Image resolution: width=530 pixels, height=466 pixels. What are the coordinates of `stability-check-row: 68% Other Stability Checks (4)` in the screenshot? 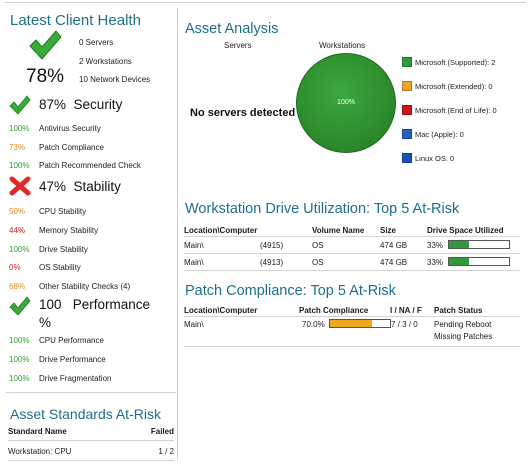 It's located at (91, 286).